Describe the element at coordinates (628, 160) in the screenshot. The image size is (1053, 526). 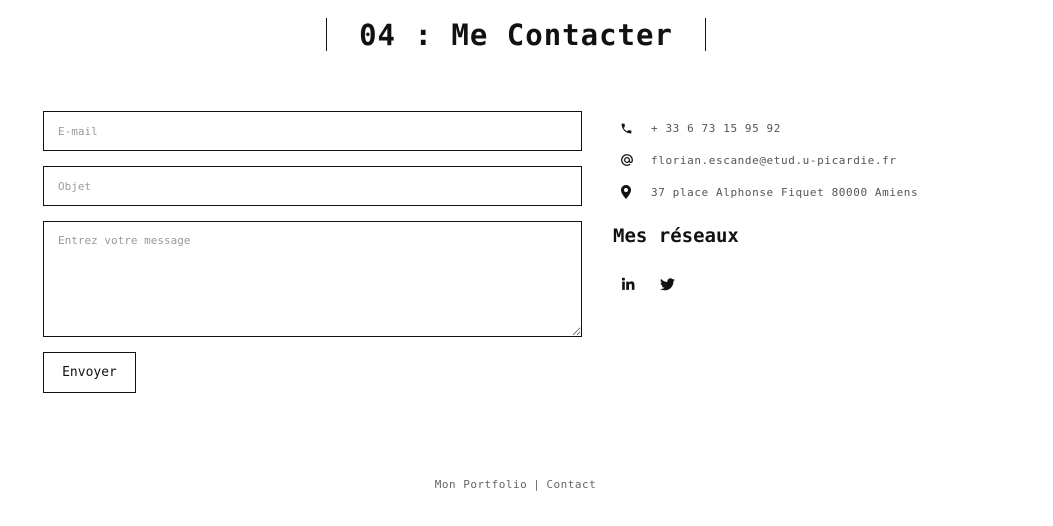
I see `at-icon` at that location.